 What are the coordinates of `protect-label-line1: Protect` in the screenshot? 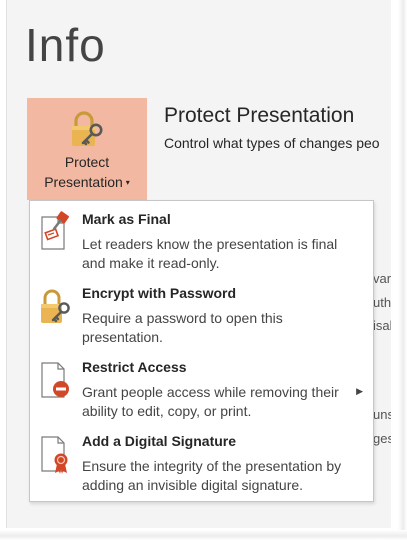 It's located at (87, 162).